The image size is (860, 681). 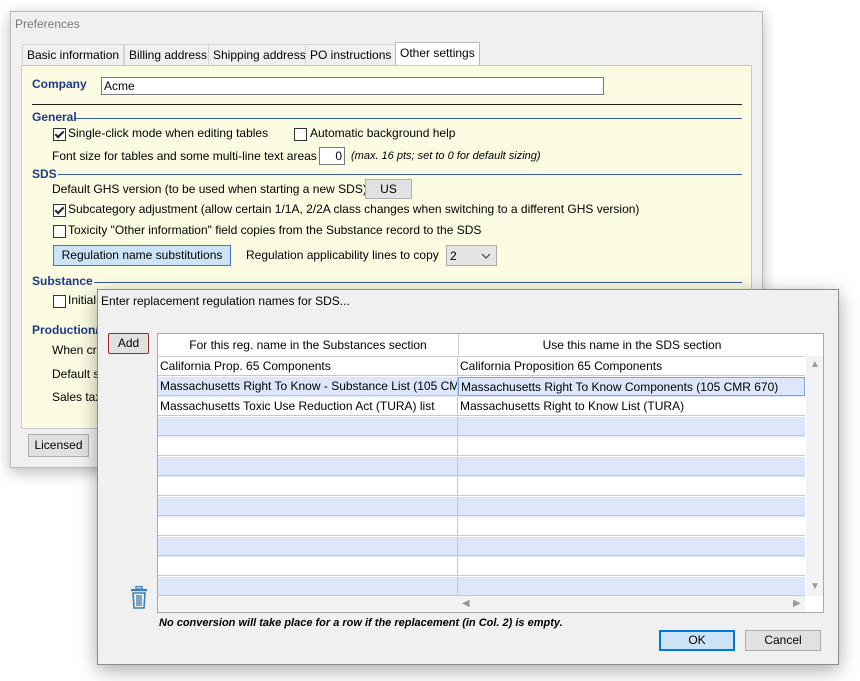 What do you see at coordinates (142, 255) in the screenshot?
I see `regulation-name-substitutions-button: Regulation name substitutions` at bounding box center [142, 255].